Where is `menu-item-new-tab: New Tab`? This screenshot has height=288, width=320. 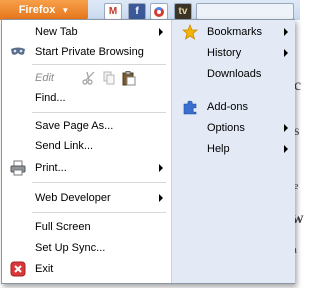
menu-item-new-tab: New Tab is located at coordinates (86, 32).